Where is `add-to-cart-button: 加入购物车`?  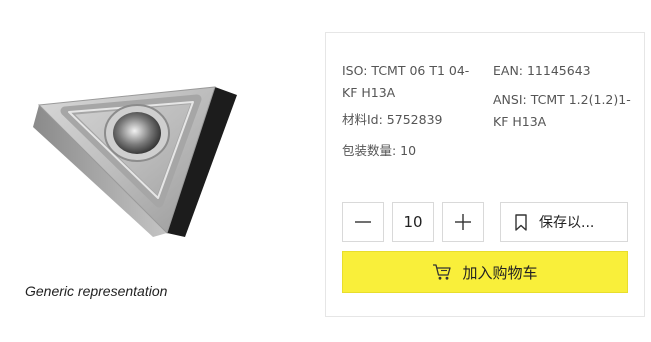 add-to-cart-button: 加入购物车 is located at coordinates (485, 272).